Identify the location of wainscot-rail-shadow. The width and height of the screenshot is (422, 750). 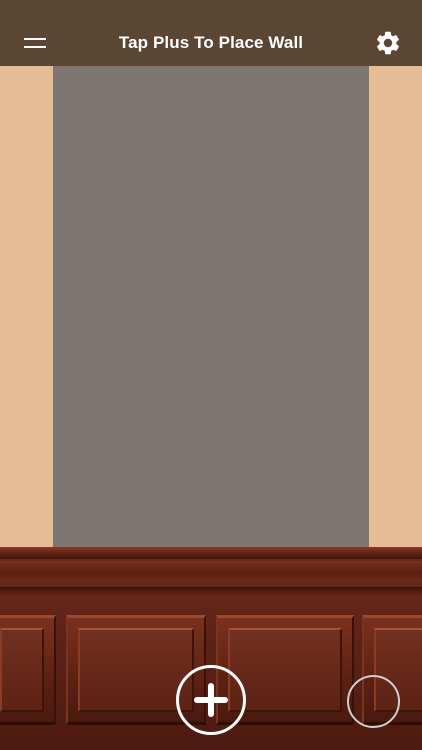
(211, 592).